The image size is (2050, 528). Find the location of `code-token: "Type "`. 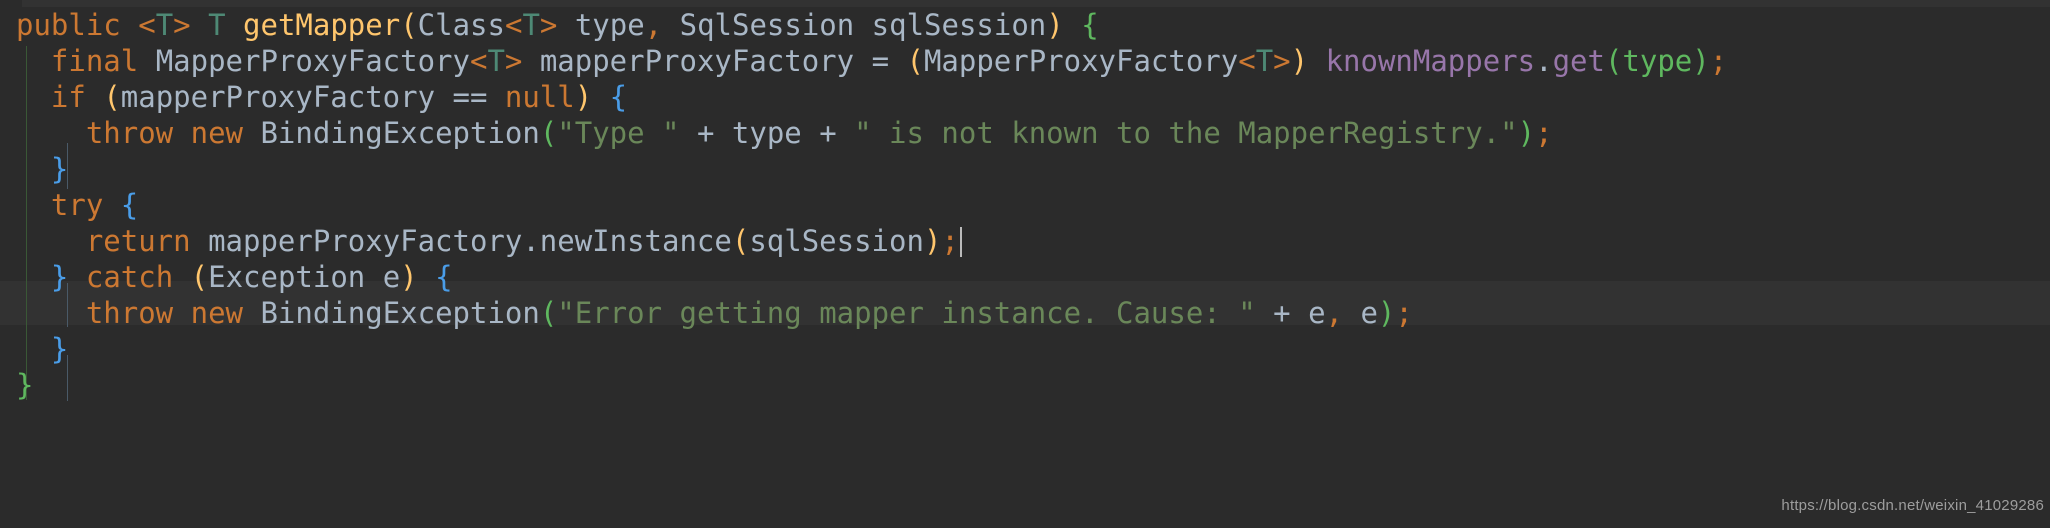

code-token: "Type " is located at coordinates (618, 133).